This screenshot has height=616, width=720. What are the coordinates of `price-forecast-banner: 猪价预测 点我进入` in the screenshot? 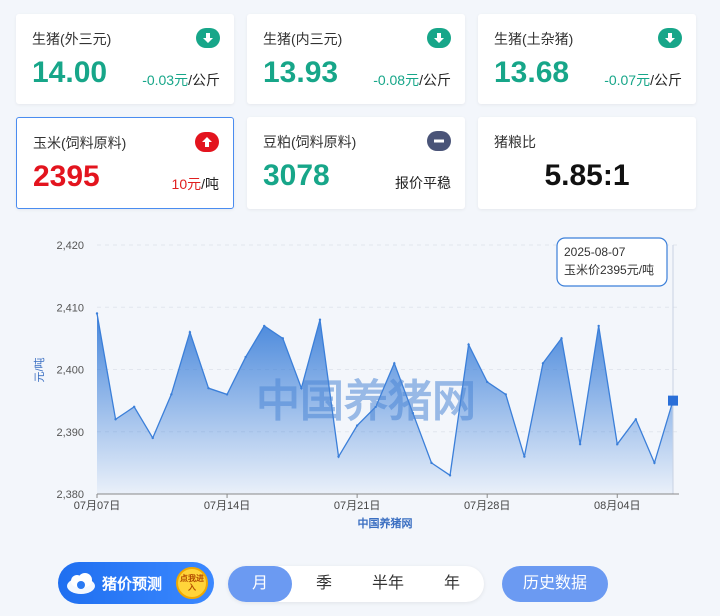 It's located at (136, 583).